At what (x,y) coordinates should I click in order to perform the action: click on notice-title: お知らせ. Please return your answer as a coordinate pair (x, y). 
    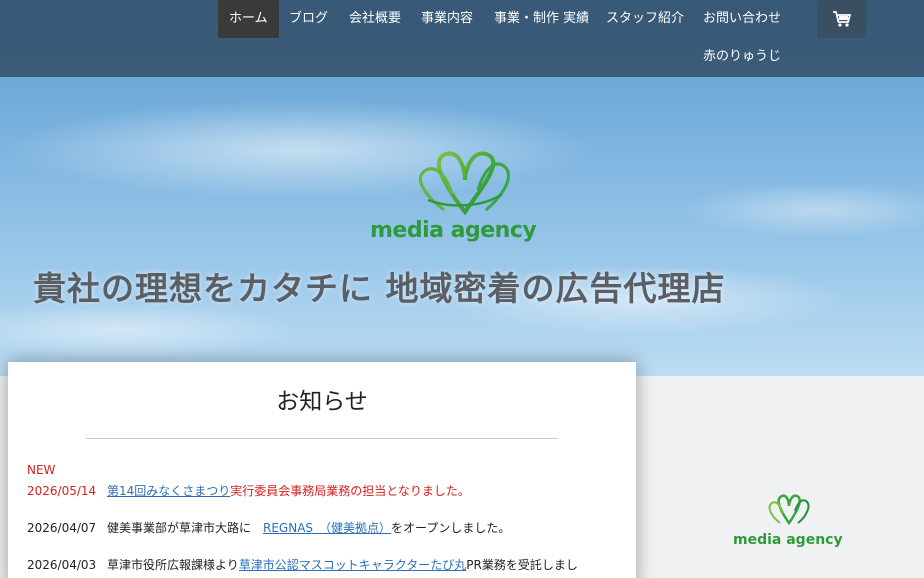
    Looking at the image, I should click on (322, 402).